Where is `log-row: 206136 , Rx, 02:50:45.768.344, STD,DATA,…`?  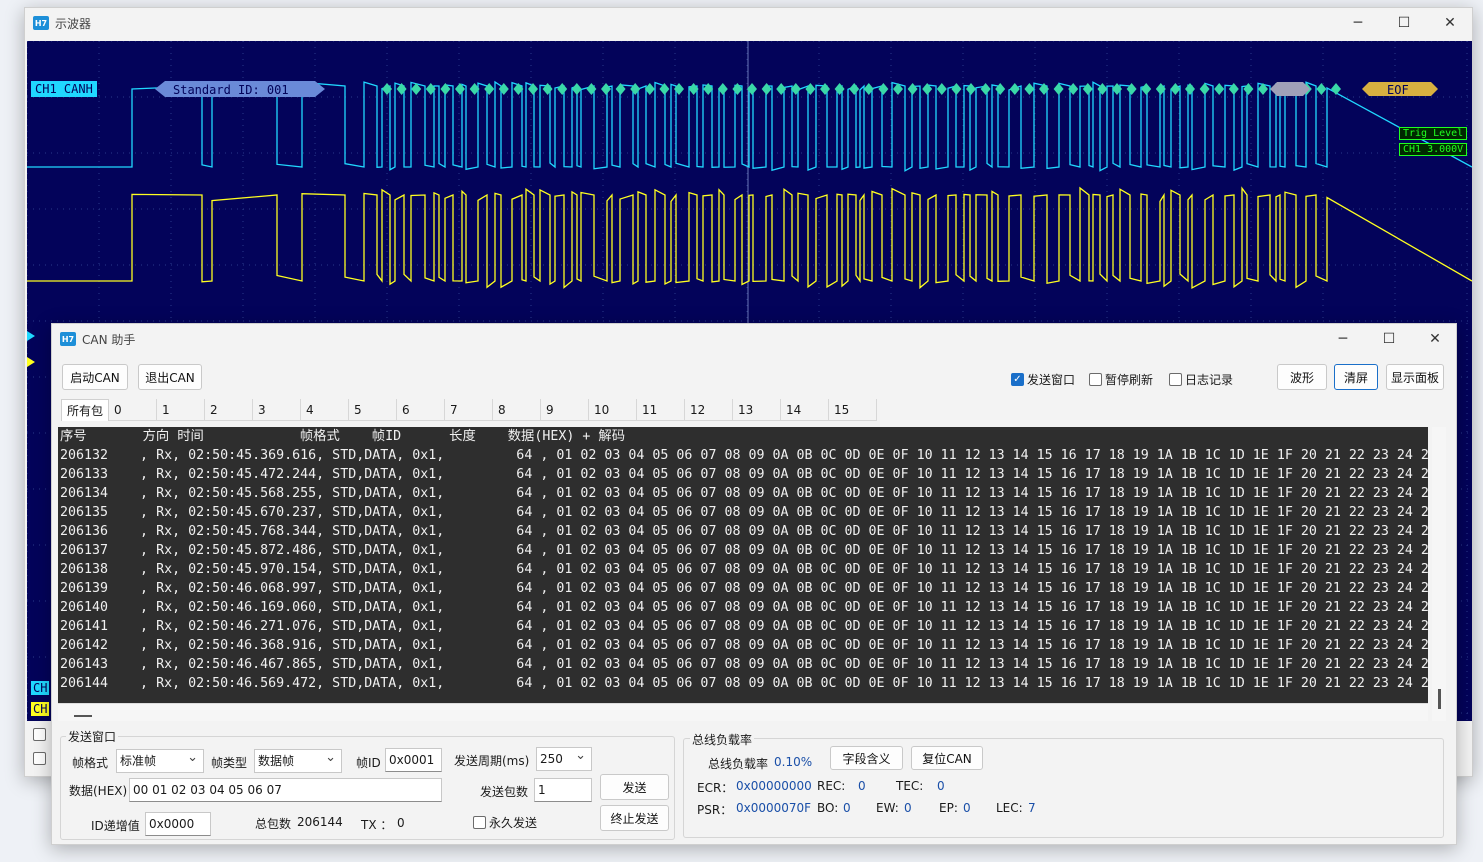
log-row: 206136 , Rx, 02:50:45.768.344, STD,DATA,… is located at coordinates (743, 531).